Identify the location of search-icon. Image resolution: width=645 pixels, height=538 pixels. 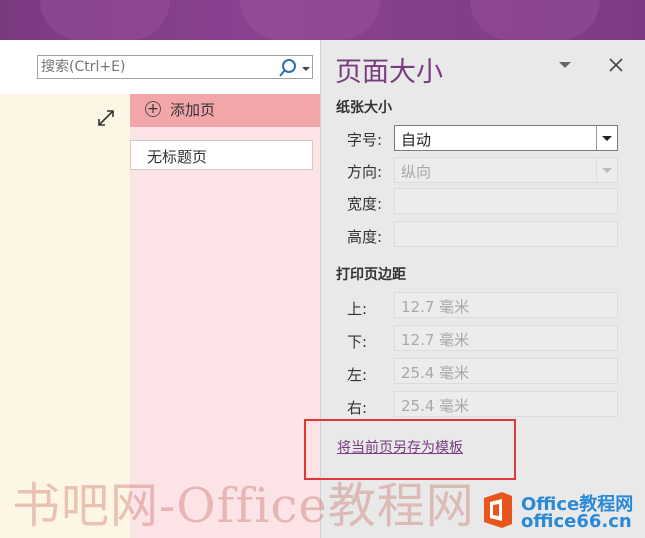
(288, 68).